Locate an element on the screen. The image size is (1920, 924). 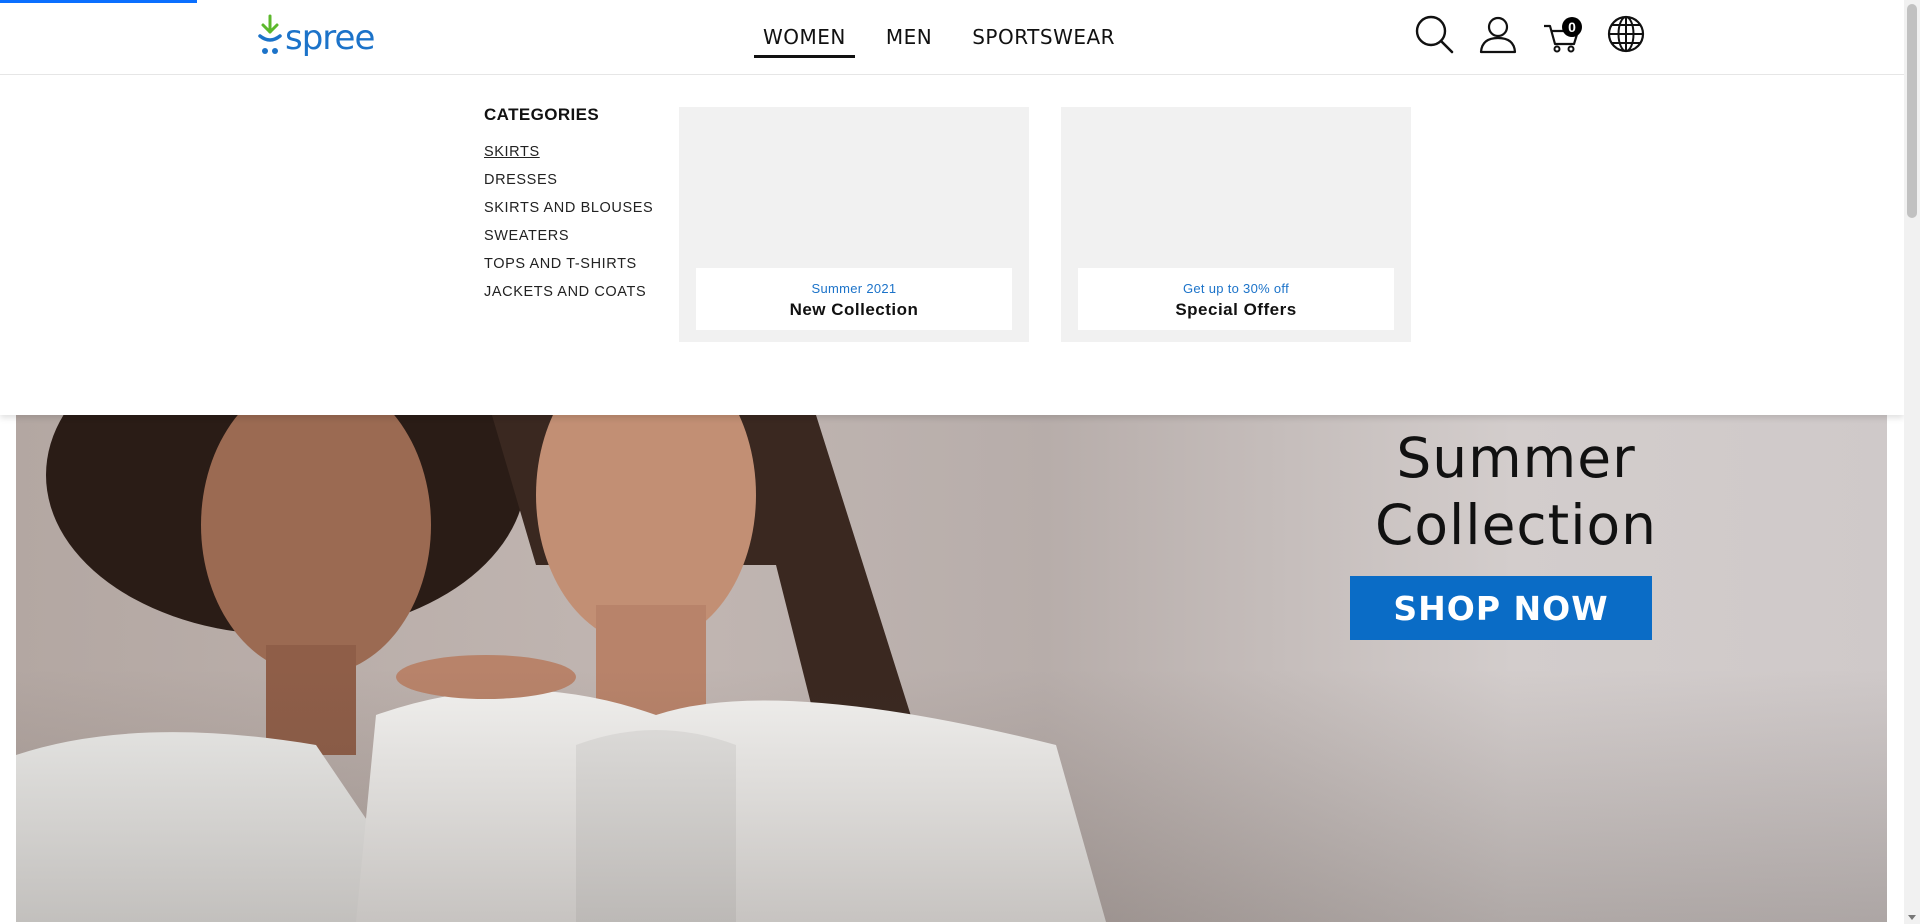
hero-title-line-1: Summer is located at coordinates (1516, 458).